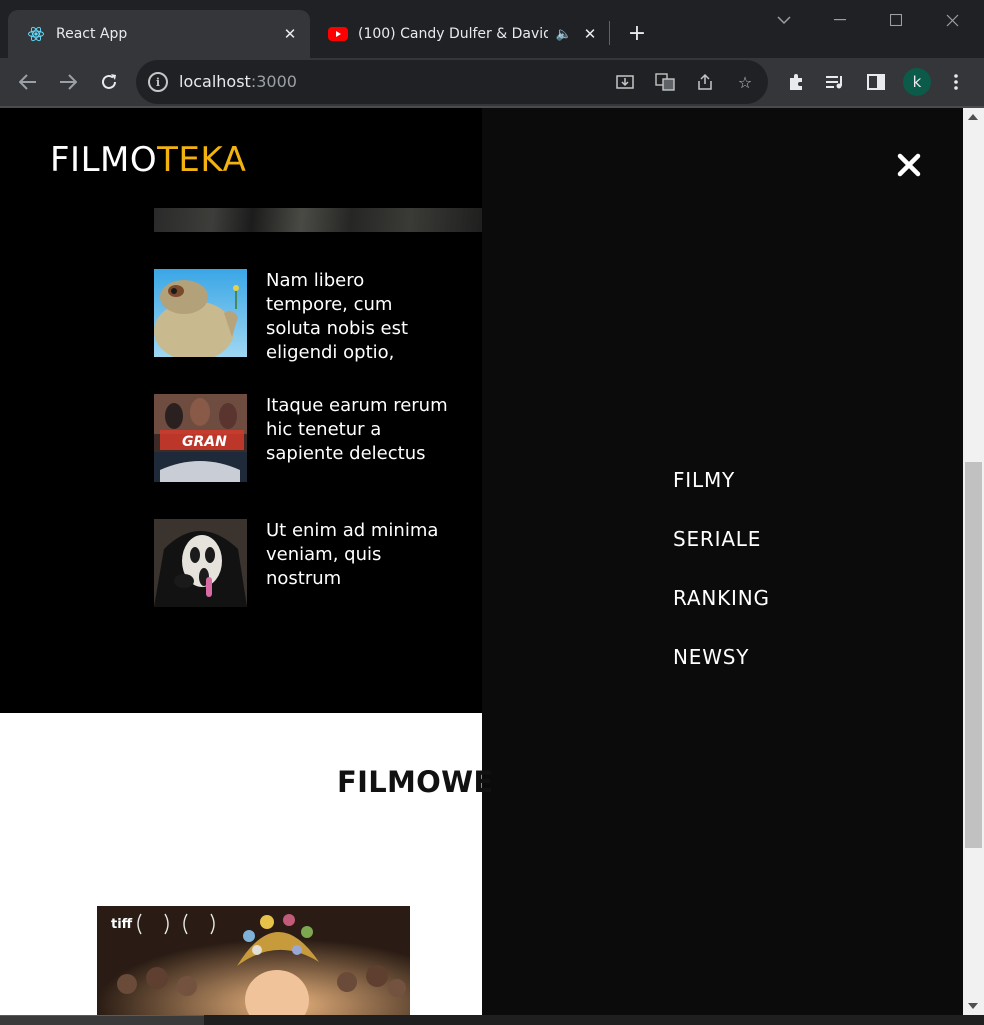 The image size is (984, 1025). I want to click on films-section: FILMOWE tiff, so click(246, 864).